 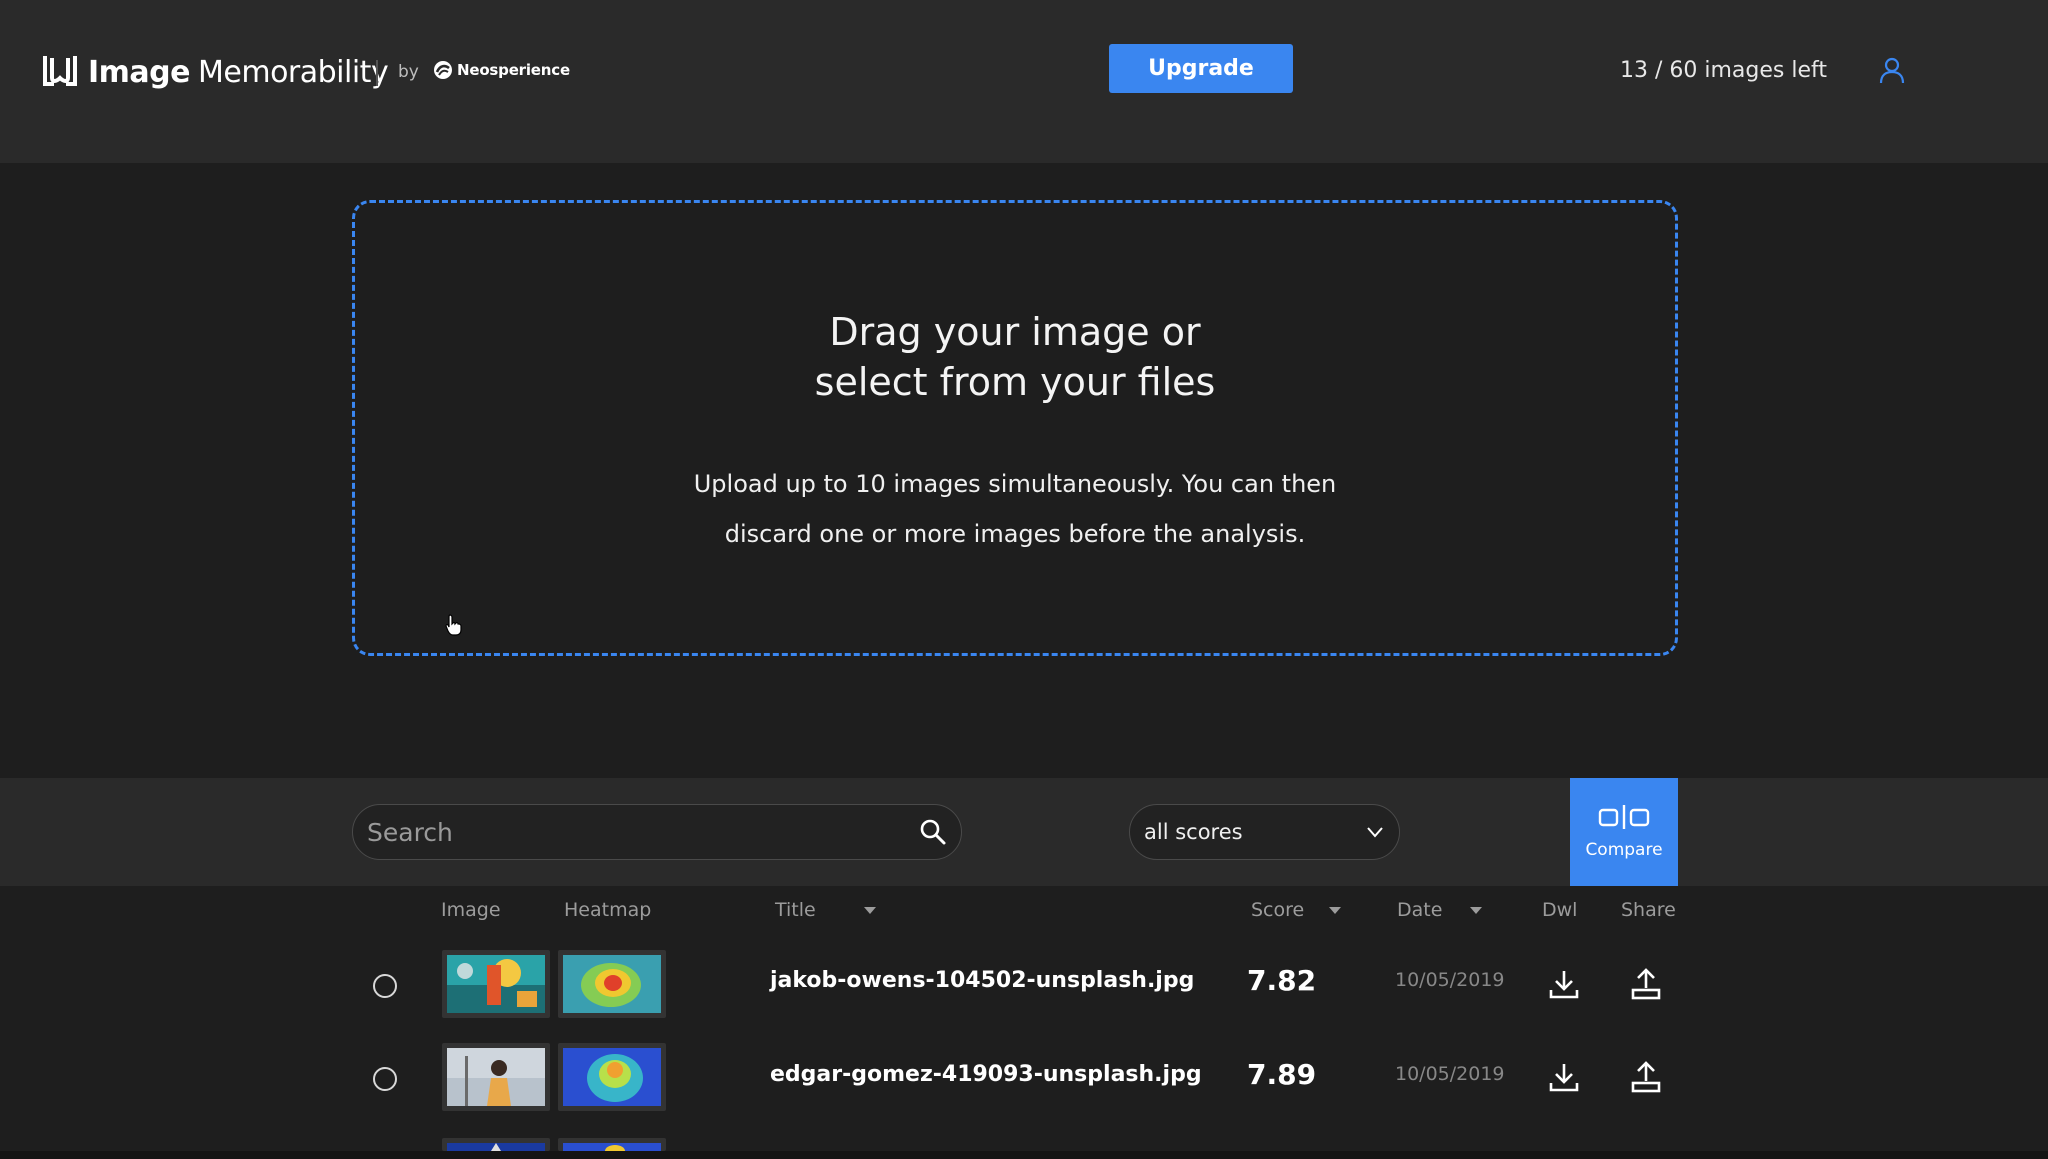 What do you see at coordinates (627, 832) in the screenshot?
I see `search-input` at bounding box center [627, 832].